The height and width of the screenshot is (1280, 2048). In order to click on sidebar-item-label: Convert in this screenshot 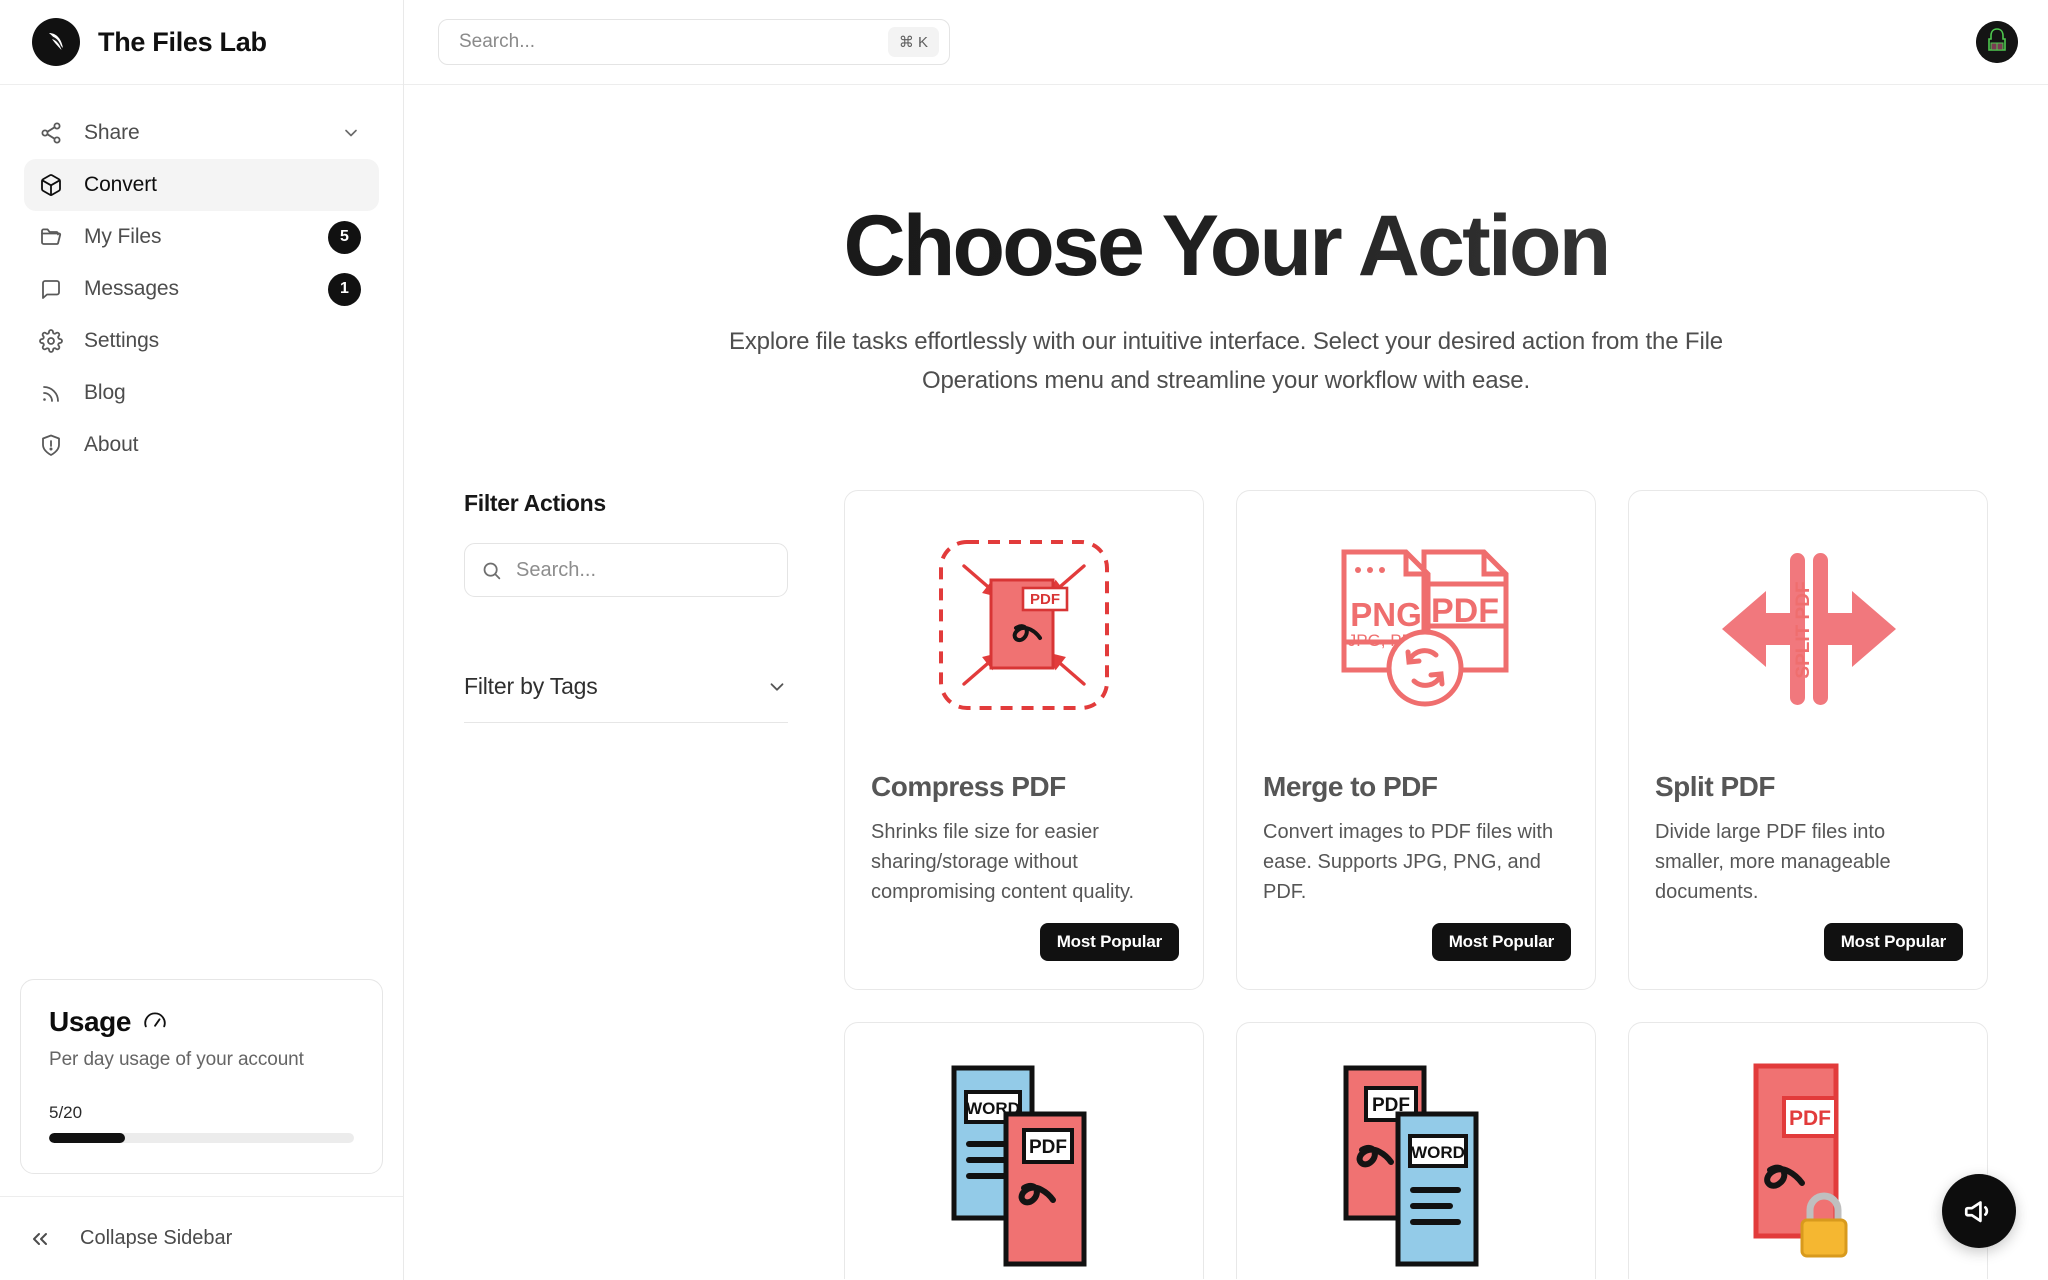, I will do `click(120, 184)`.